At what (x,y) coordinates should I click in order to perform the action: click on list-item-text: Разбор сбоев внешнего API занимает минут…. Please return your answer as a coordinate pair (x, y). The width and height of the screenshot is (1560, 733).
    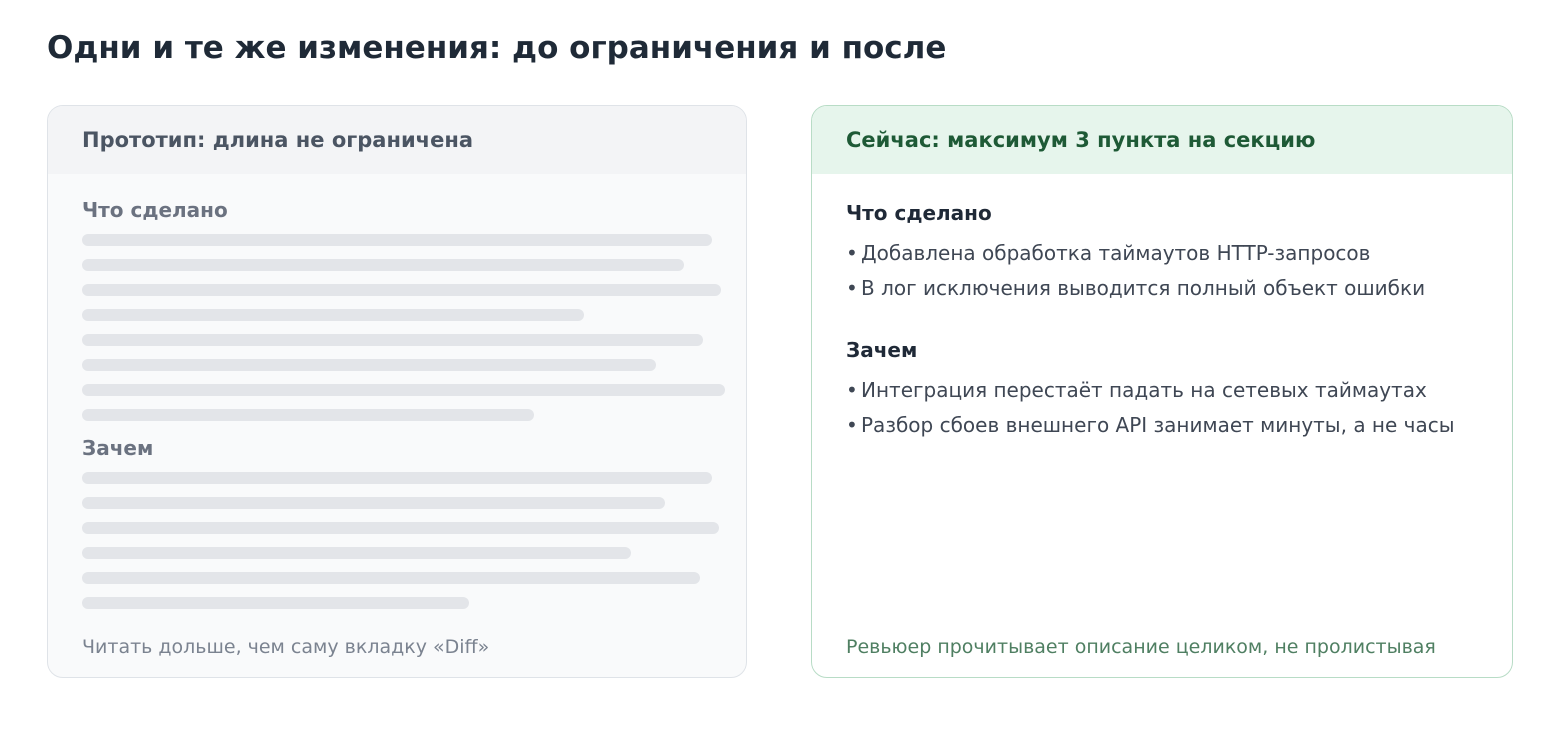
    Looking at the image, I should click on (1158, 425).